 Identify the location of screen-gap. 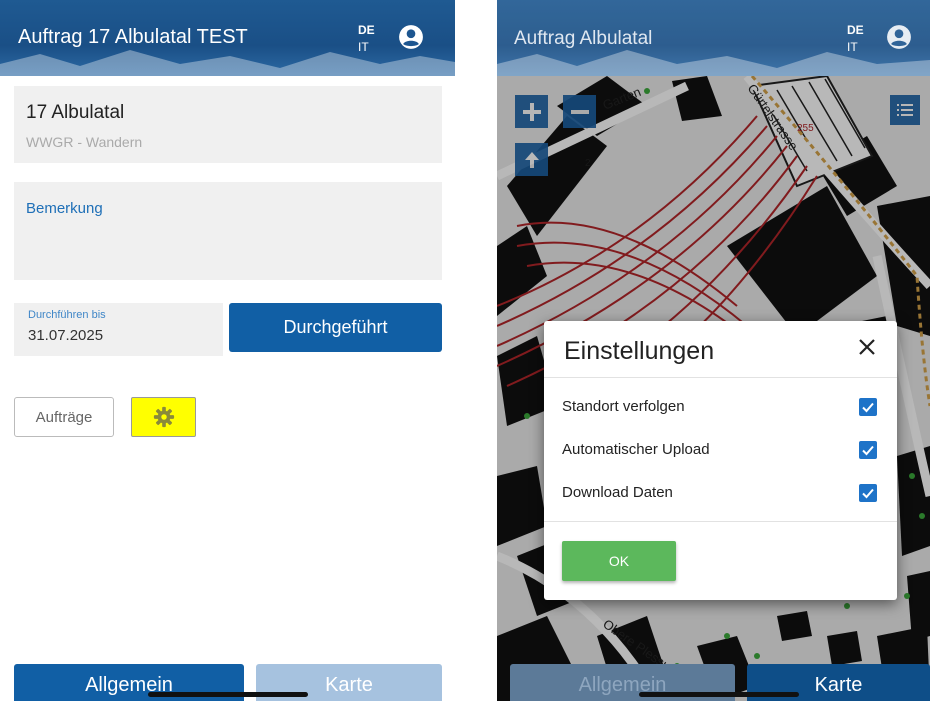
(476, 350).